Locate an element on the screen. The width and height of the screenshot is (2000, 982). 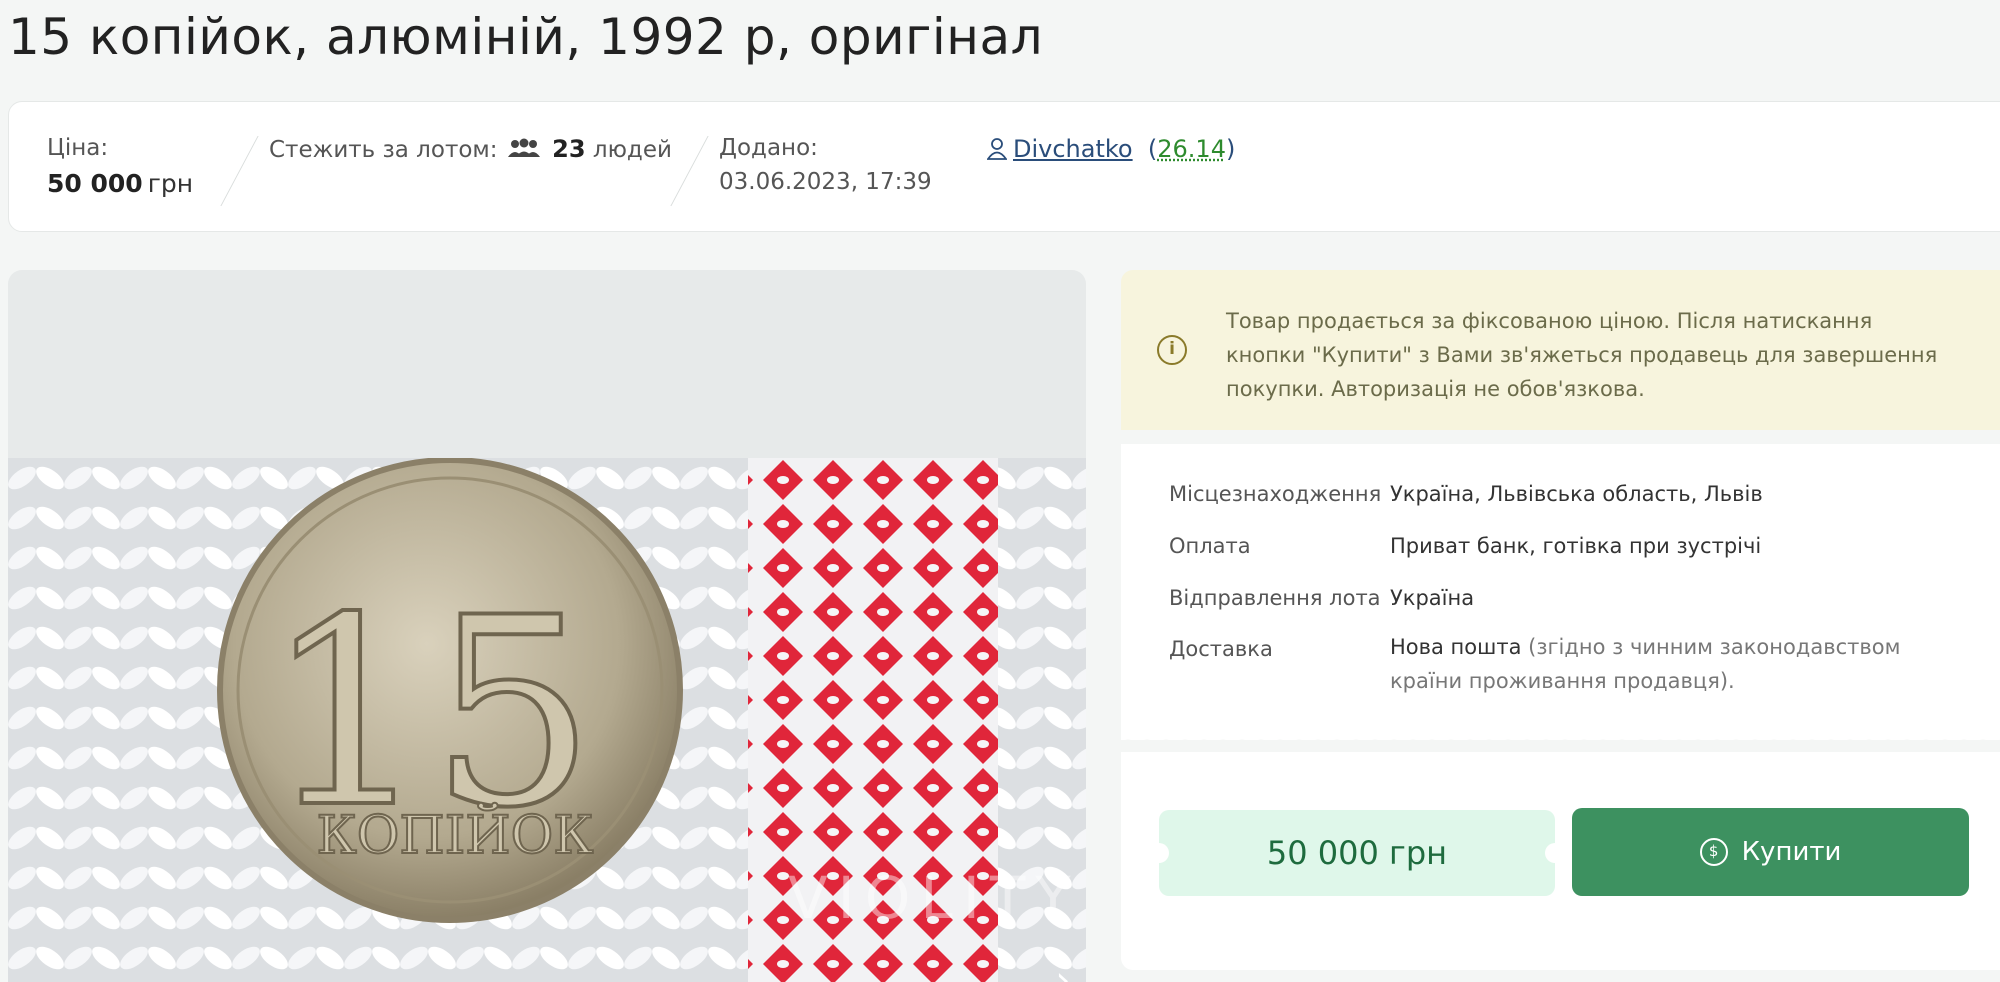
added-block: Додано: 03.06.2023, 17:39 is located at coordinates (825, 165).